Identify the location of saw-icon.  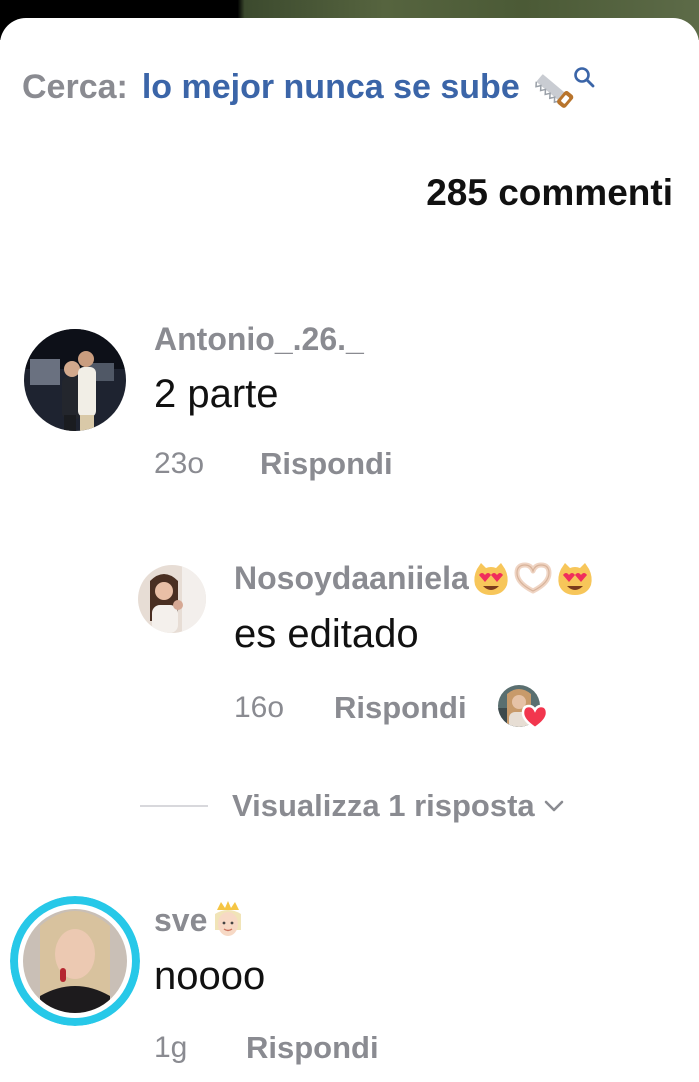
(554, 91).